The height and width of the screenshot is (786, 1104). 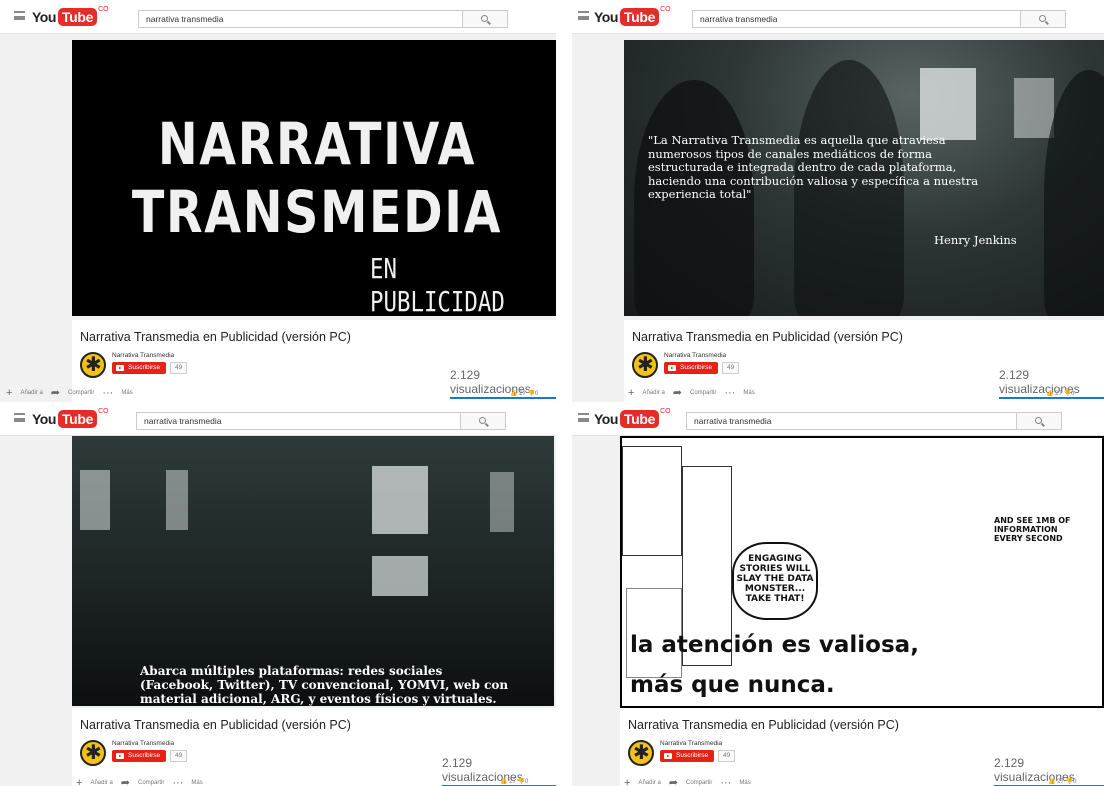 I want to click on side-text: AND SEE 1MB OF INFORMATION EVERY SECOND, so click(x=1032, y=529).